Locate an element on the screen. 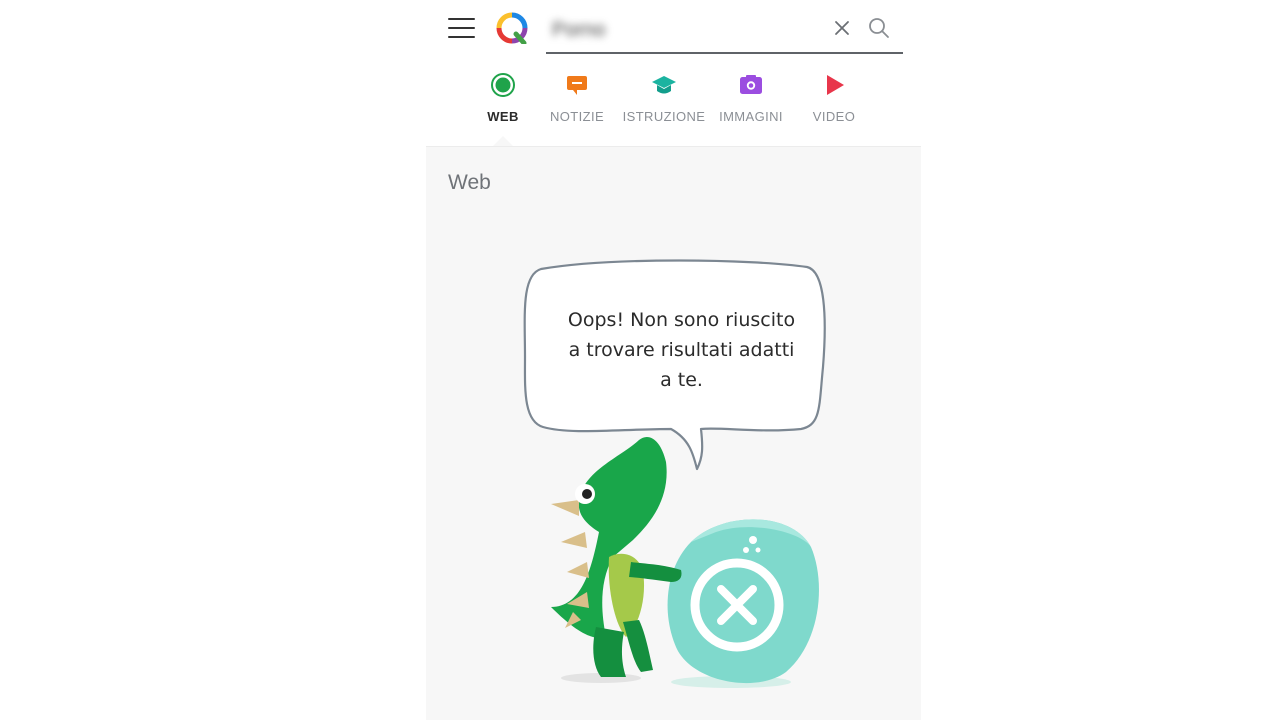 This screenshot has width=1280, height=720. news-speech-icon is located at coordinates (577, 85).